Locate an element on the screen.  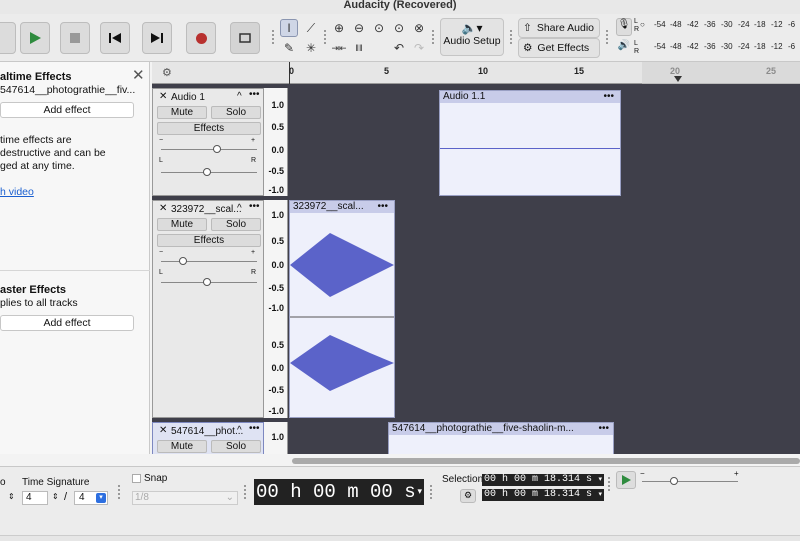
numerator-stepper-icon: ⇕ is located at coordinates (55, 496).